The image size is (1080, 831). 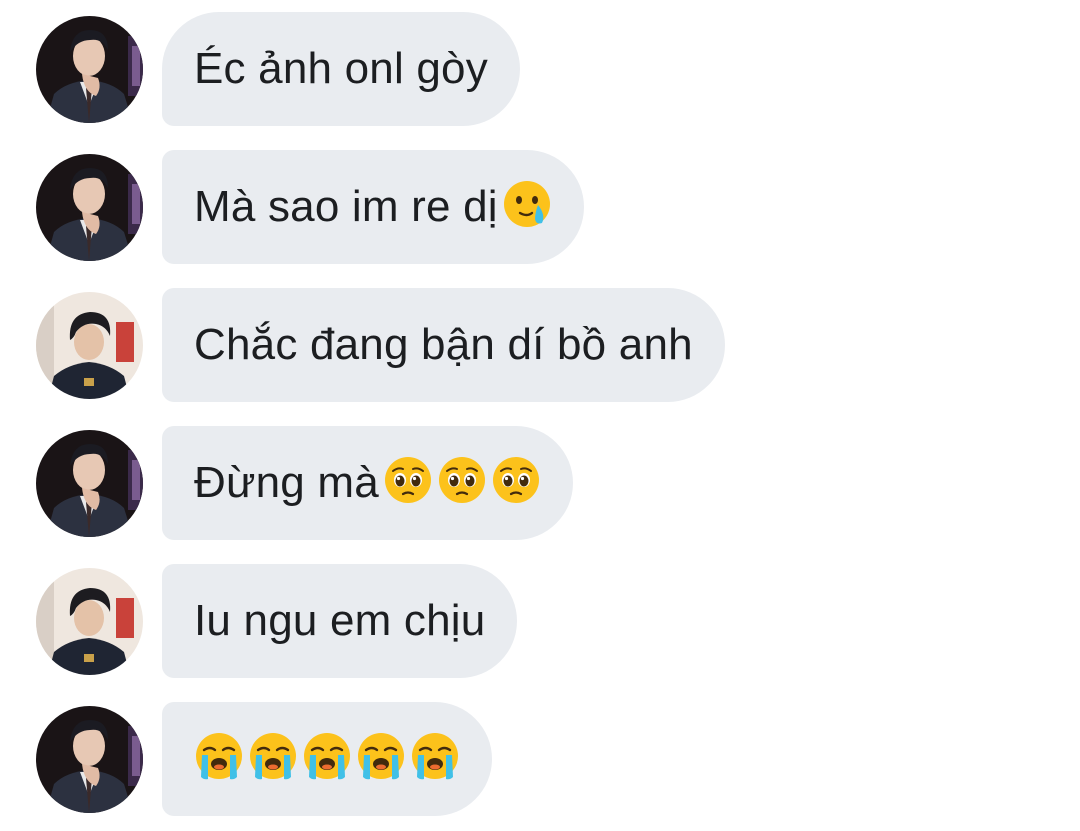 I want to click on message-bubble, so click(x=327, y=759).